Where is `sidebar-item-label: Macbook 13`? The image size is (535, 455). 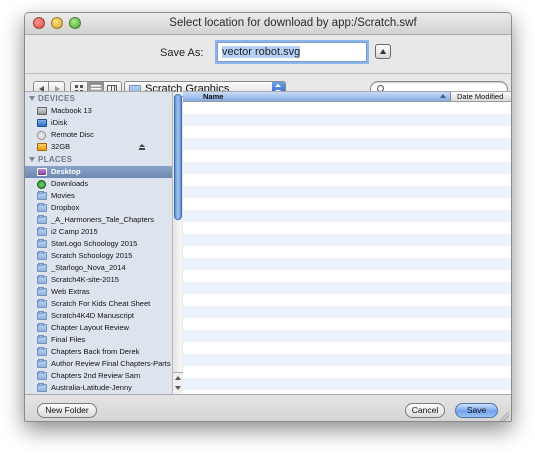 sidebar-item-label: Macbook 13 is located at coordinates (71, 110).